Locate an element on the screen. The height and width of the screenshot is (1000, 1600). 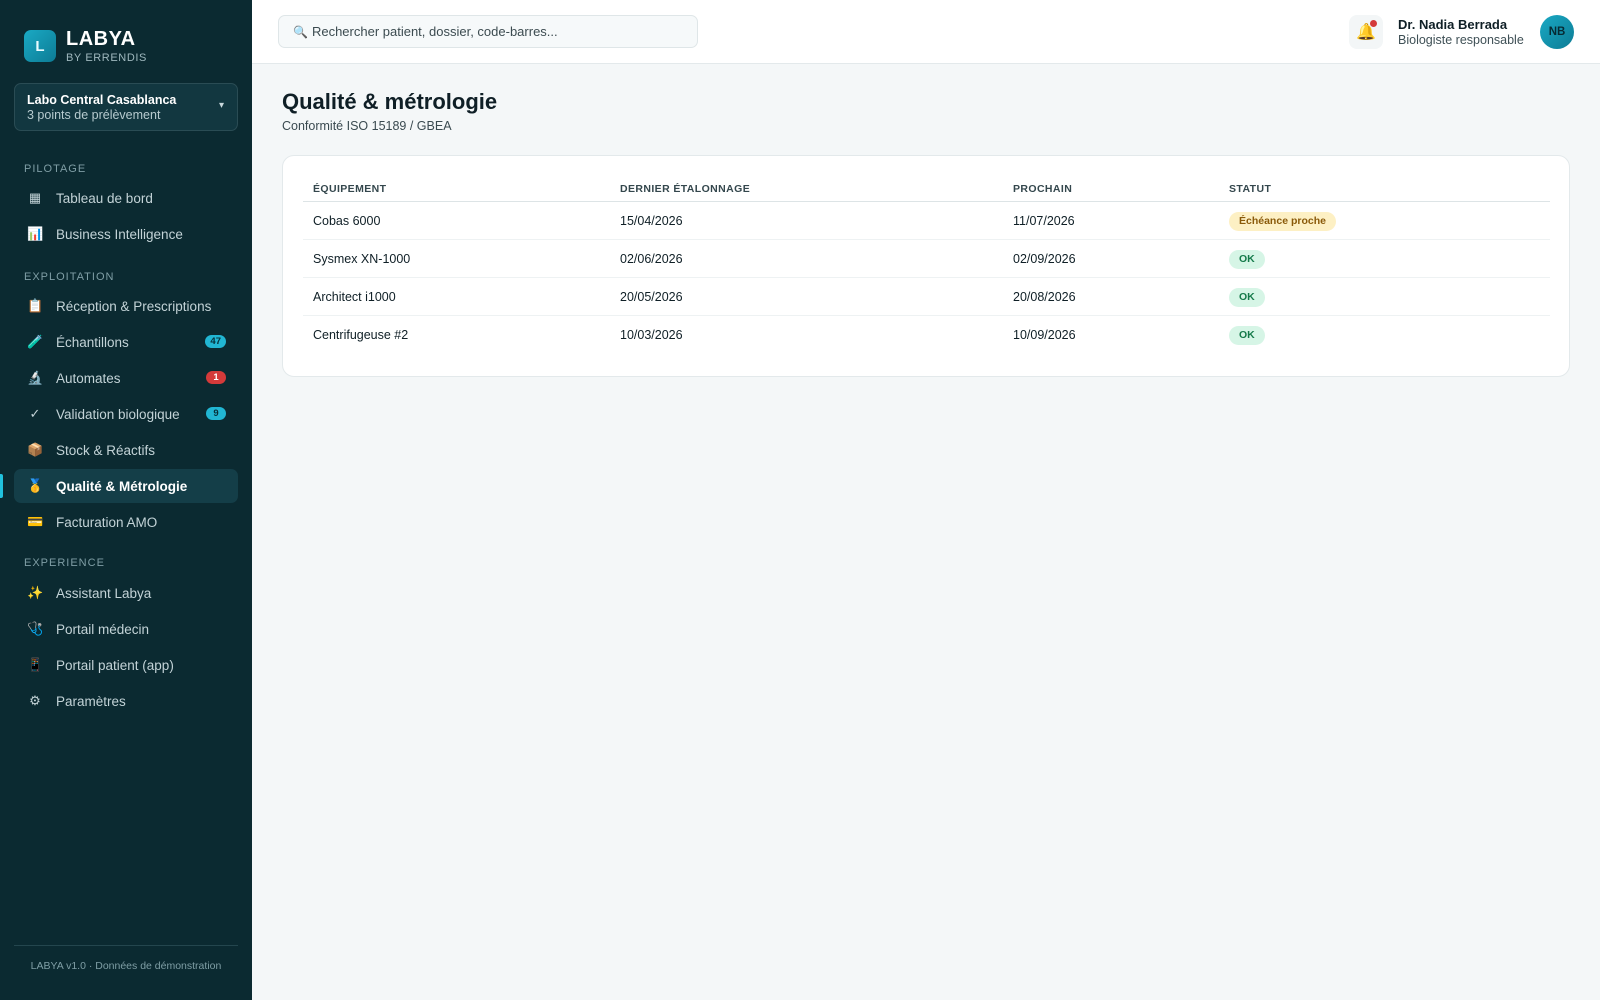
lab-name: Labo Central Casablanca is located at coordinates (102, 100).